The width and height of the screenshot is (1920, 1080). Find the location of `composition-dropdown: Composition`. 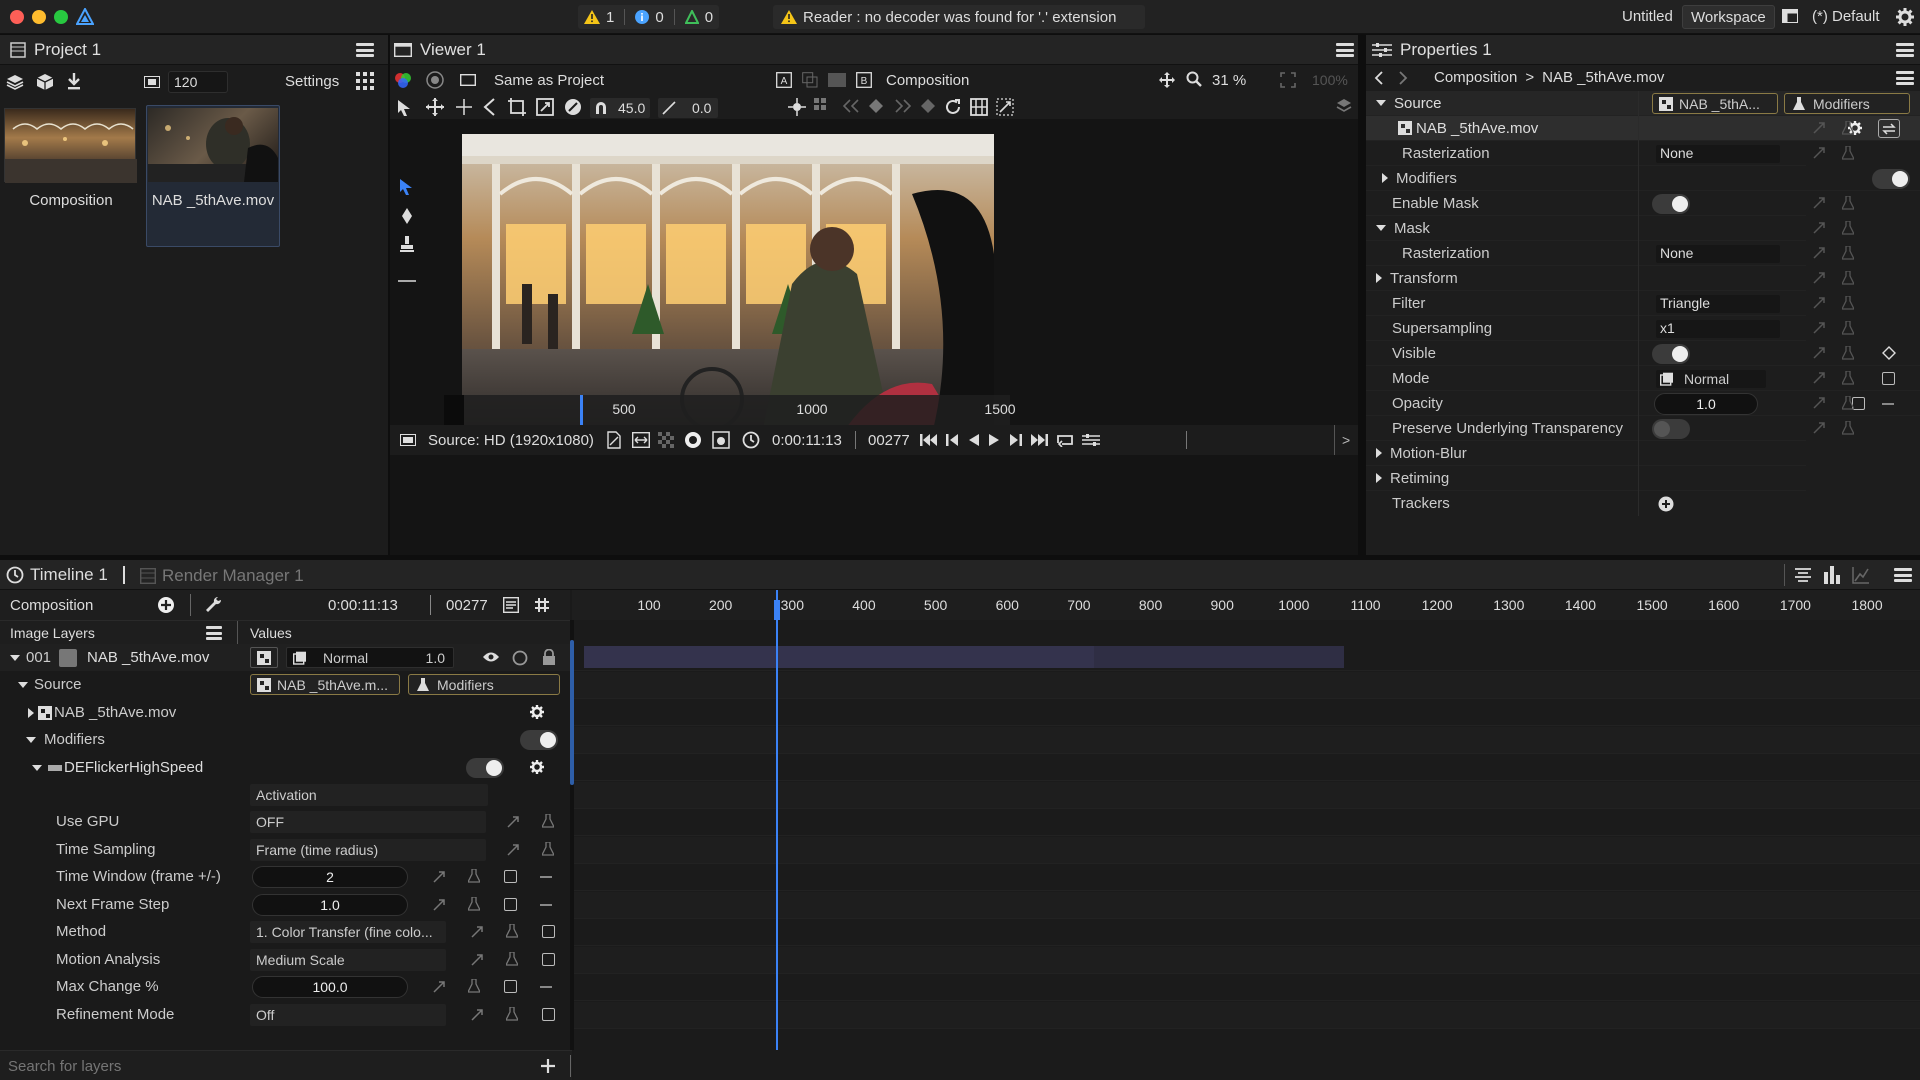

composition-dropdown: Composition is located at coordinates (927, 80).